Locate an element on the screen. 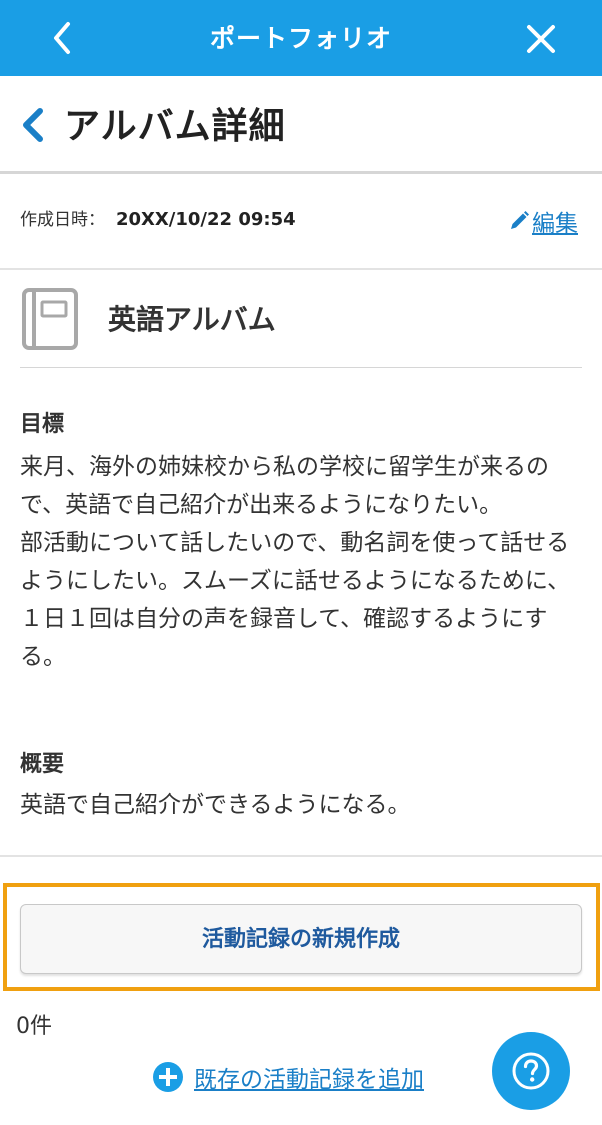  record-count: 0件 is located at coordinates (34, 1026).